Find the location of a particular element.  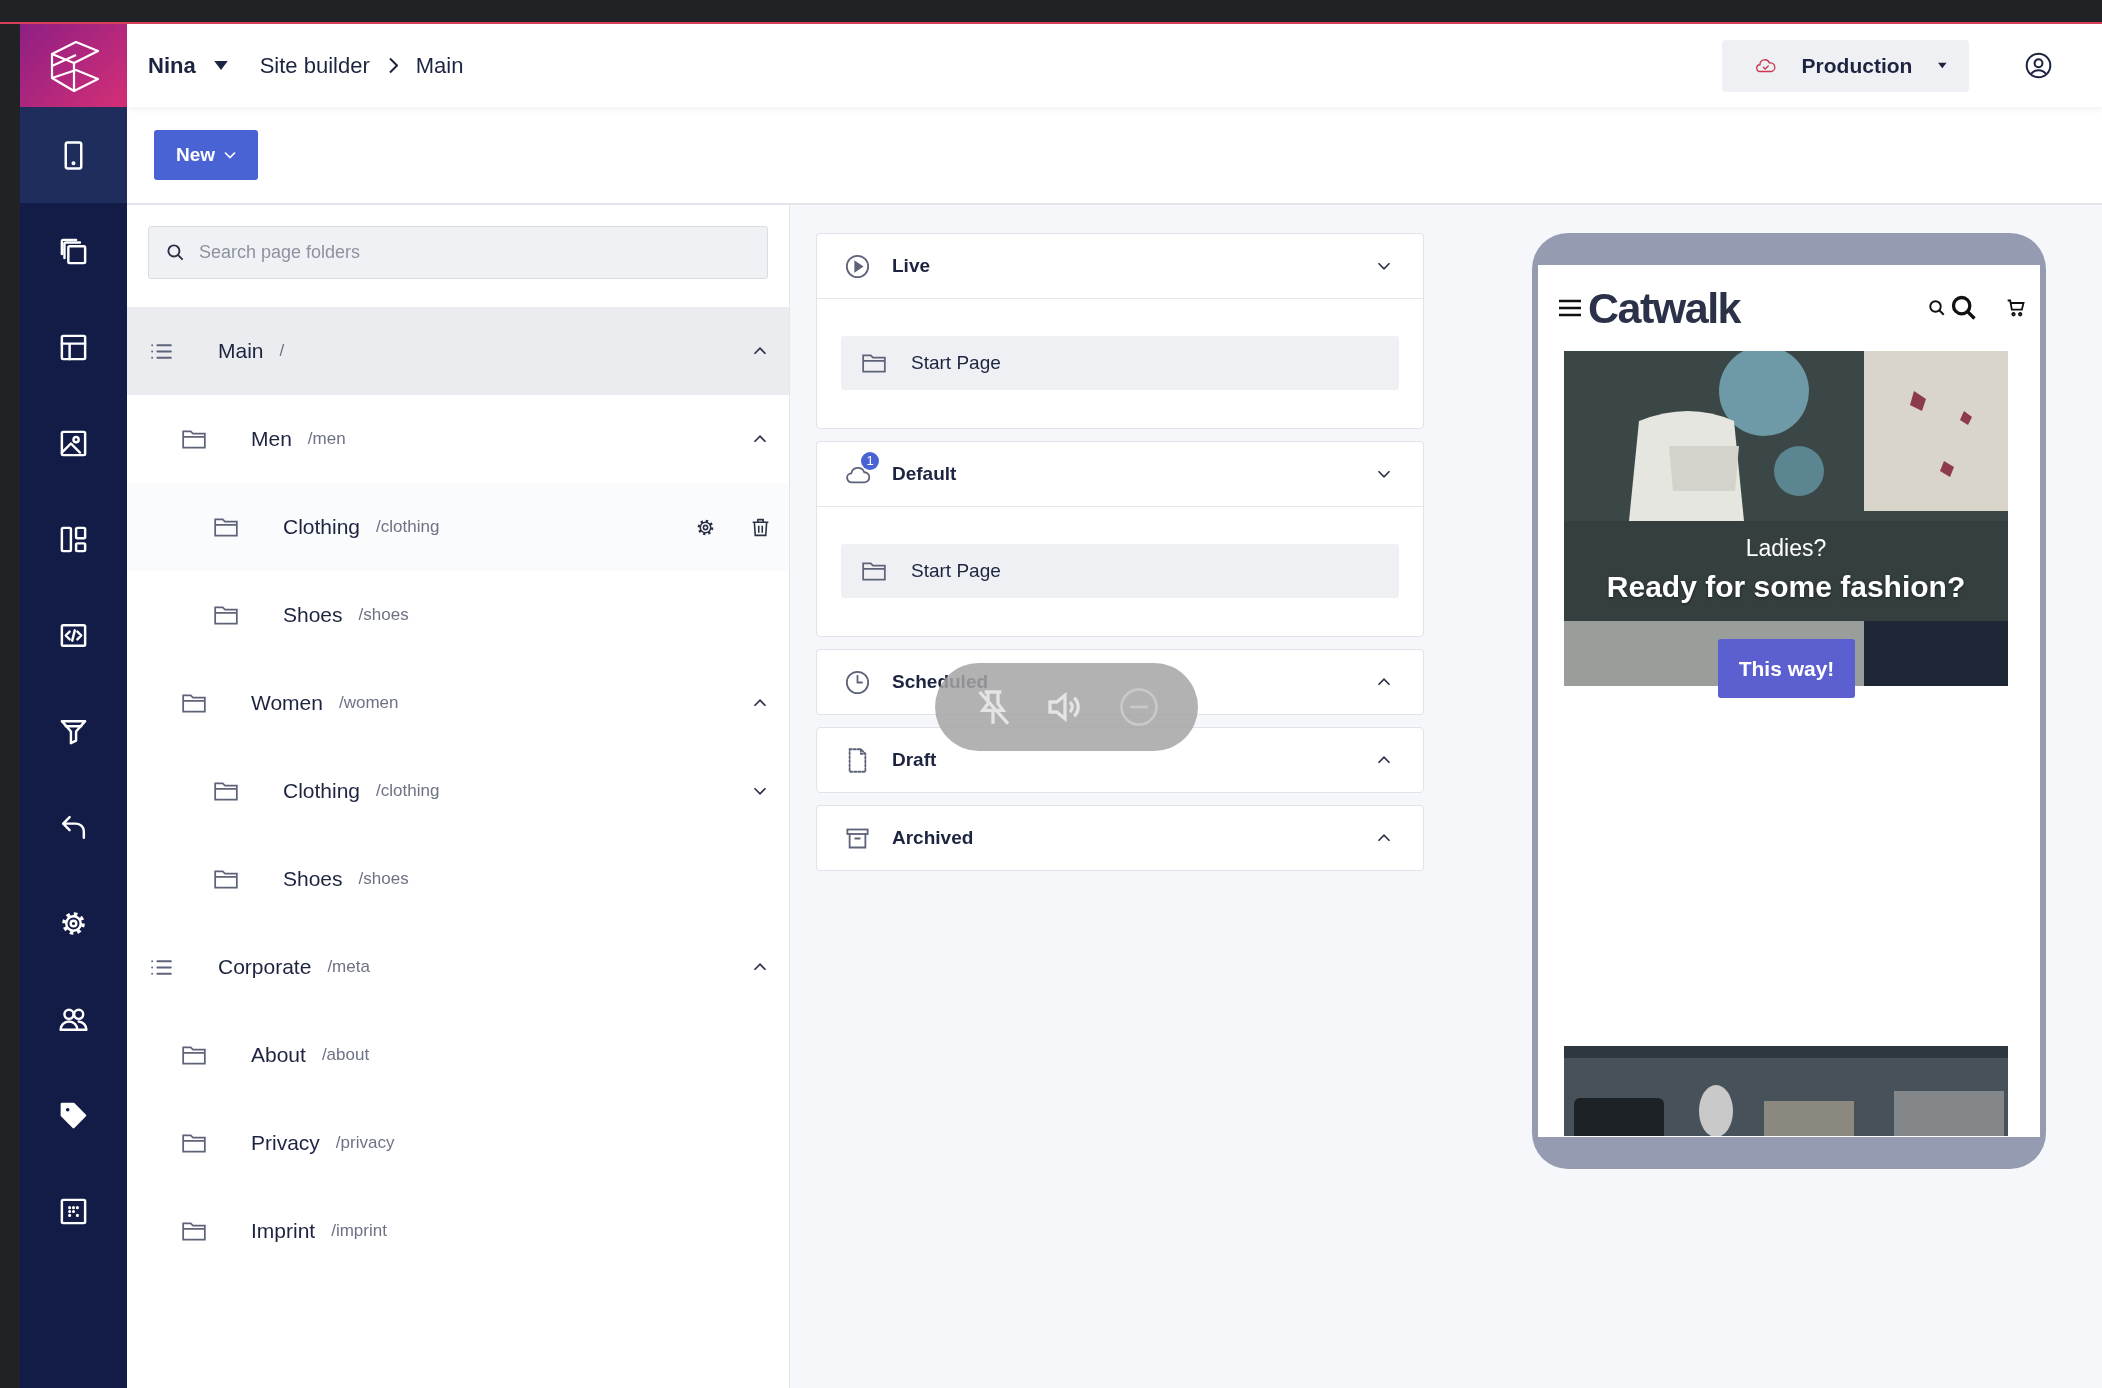

breadcrumb-link: Site builder is located at coordinates (314, 65).